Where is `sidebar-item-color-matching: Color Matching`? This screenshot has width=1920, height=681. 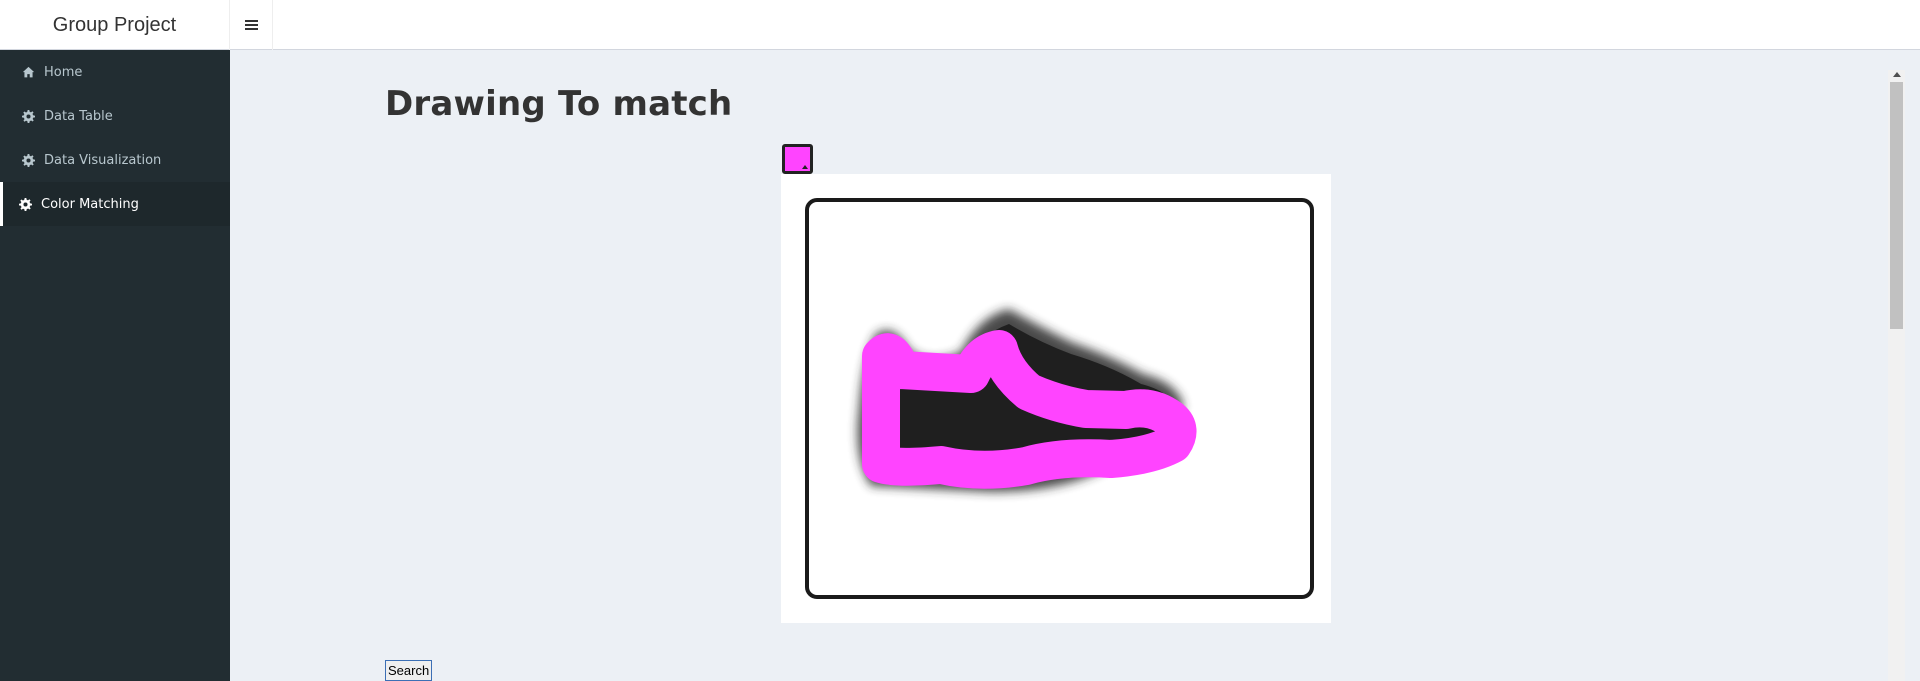
sidebar-item-color-matching: Color Matching is located at coordinates (115, 204).